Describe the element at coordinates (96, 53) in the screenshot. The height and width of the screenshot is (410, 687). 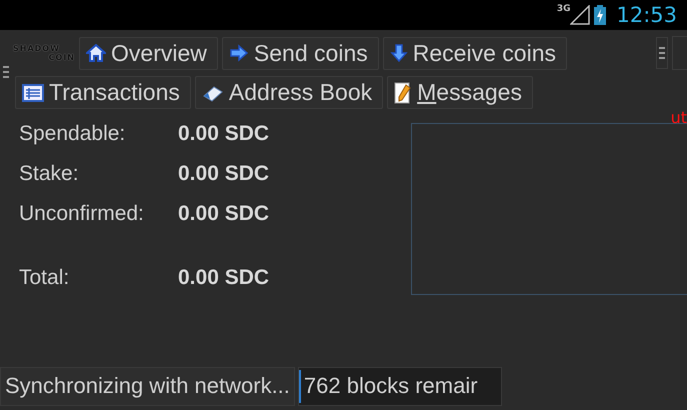
I see `home-icon` at that location.